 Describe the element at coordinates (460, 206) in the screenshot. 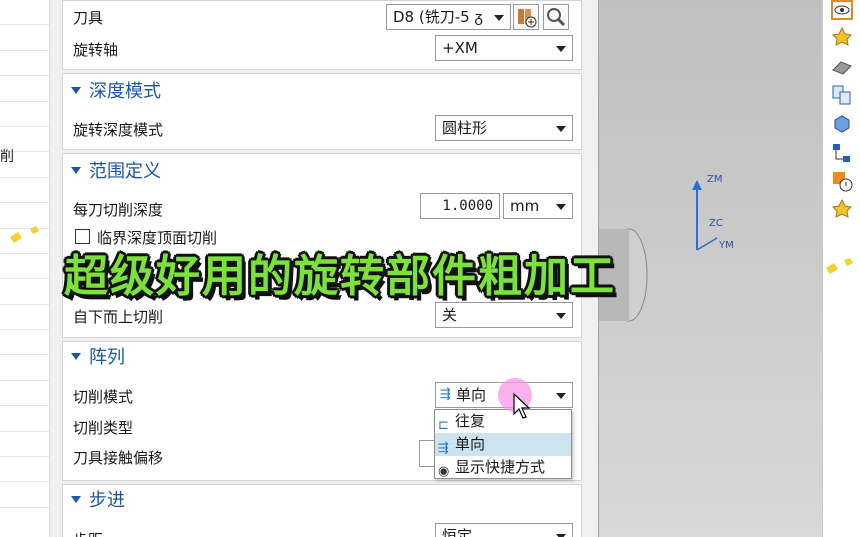

I see `cut-depth-input: 1.0000` at that location.